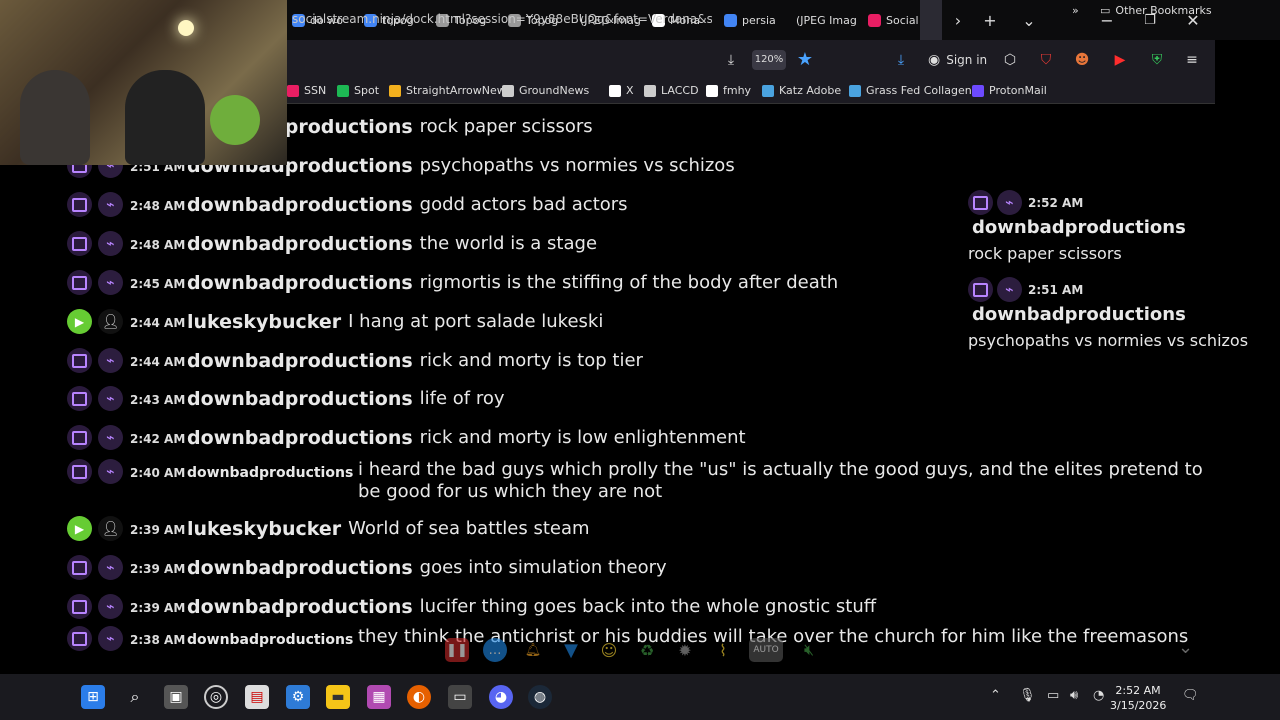  What do you see at coordinates (1157, 60) in the screenshot?
I see `shield-extension-icon: ⛨` at bounding box center [1157, 60].